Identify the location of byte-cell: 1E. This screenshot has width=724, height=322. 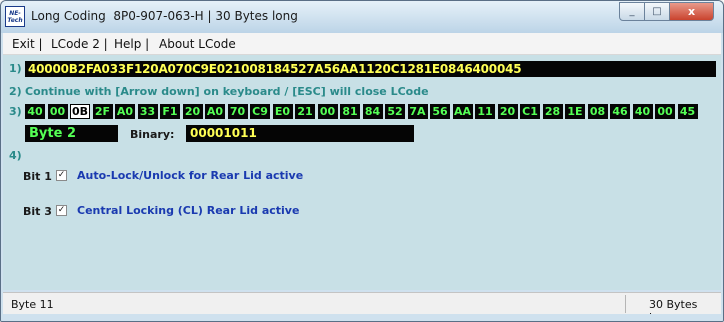
(575, 111).